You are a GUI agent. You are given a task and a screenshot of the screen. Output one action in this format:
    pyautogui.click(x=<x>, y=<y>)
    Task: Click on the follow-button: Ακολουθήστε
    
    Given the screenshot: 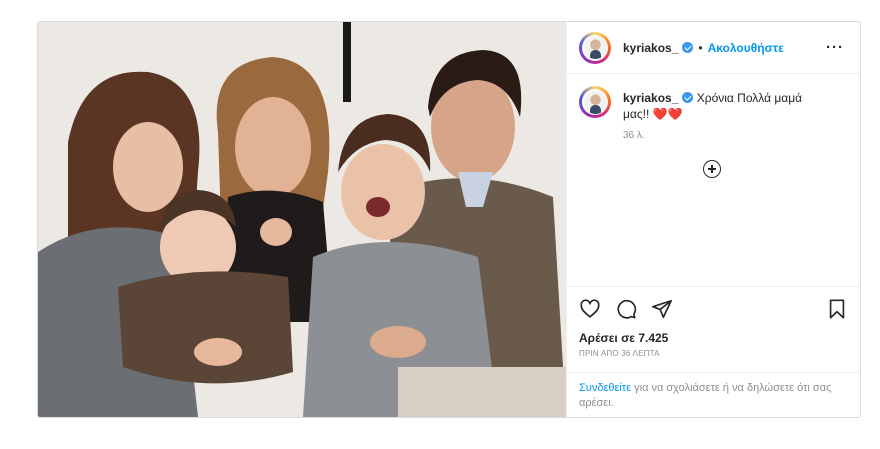 What is the action you would take?
    pyautogui.click(x=746, y=48)
    